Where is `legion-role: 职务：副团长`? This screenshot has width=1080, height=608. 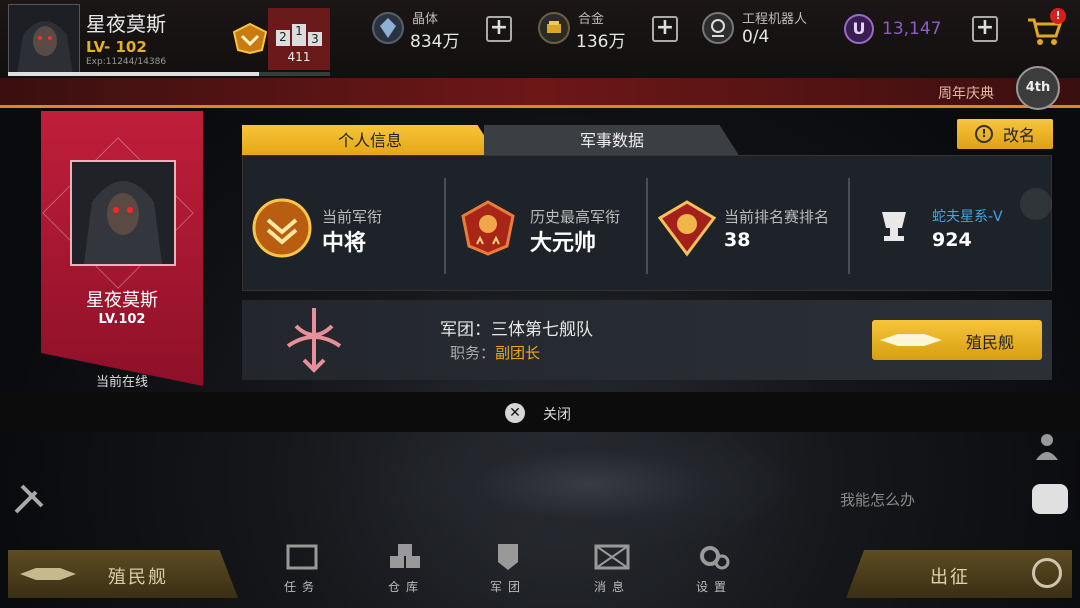 legion-role: 职务：副团长 is located at coordinates (495, 352).